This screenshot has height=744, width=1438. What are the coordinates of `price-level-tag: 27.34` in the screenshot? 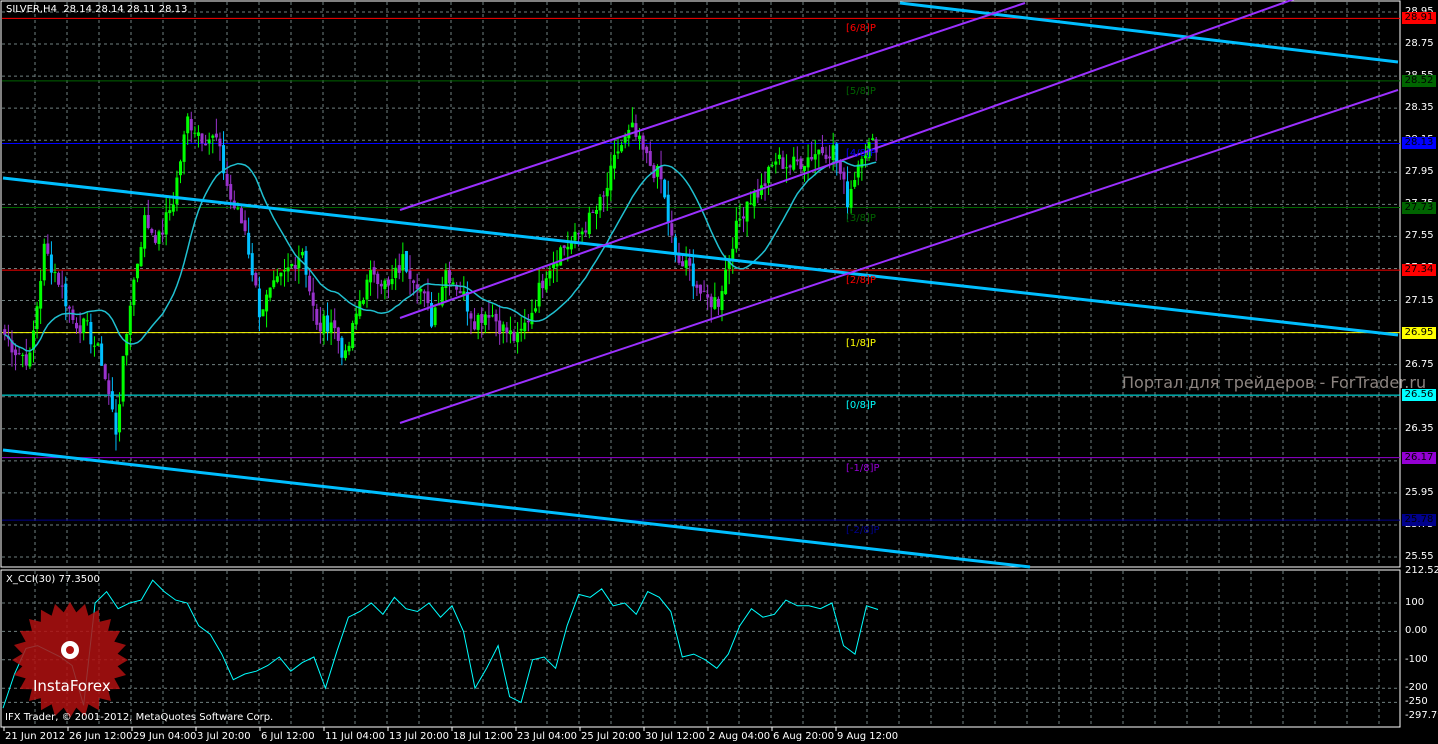 It's located at (1419, 270).